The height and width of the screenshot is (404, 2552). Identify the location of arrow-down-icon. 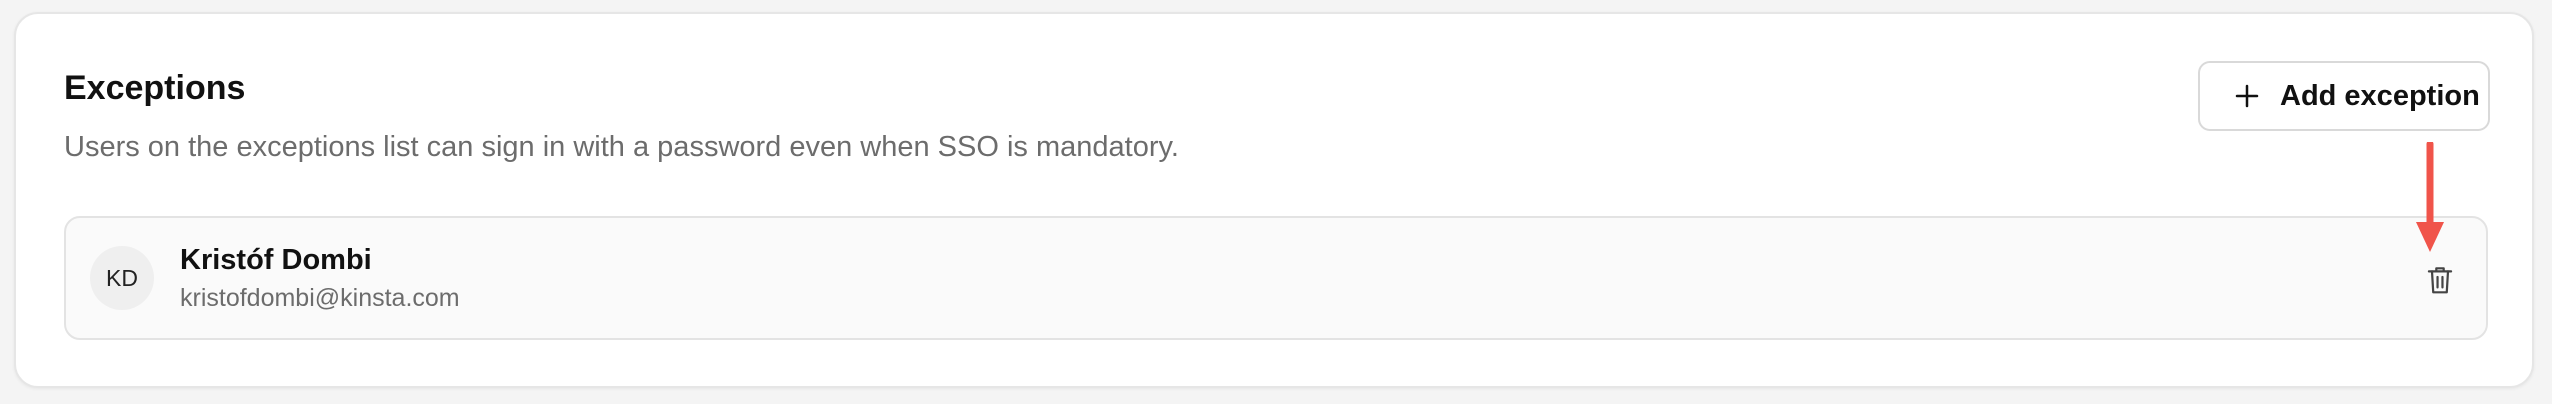
(2430, 197).